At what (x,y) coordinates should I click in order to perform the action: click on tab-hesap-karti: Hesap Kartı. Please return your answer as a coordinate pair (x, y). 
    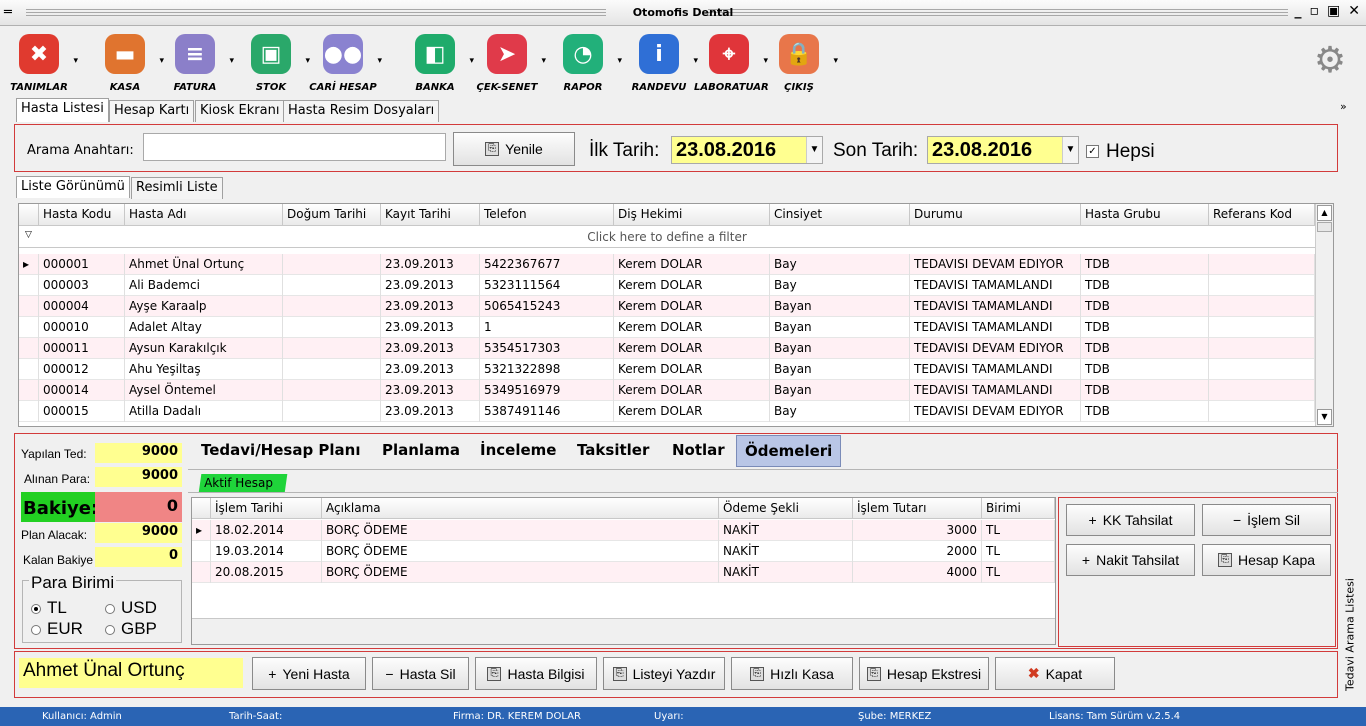
    Looking at the image, I should click on (152, 111).